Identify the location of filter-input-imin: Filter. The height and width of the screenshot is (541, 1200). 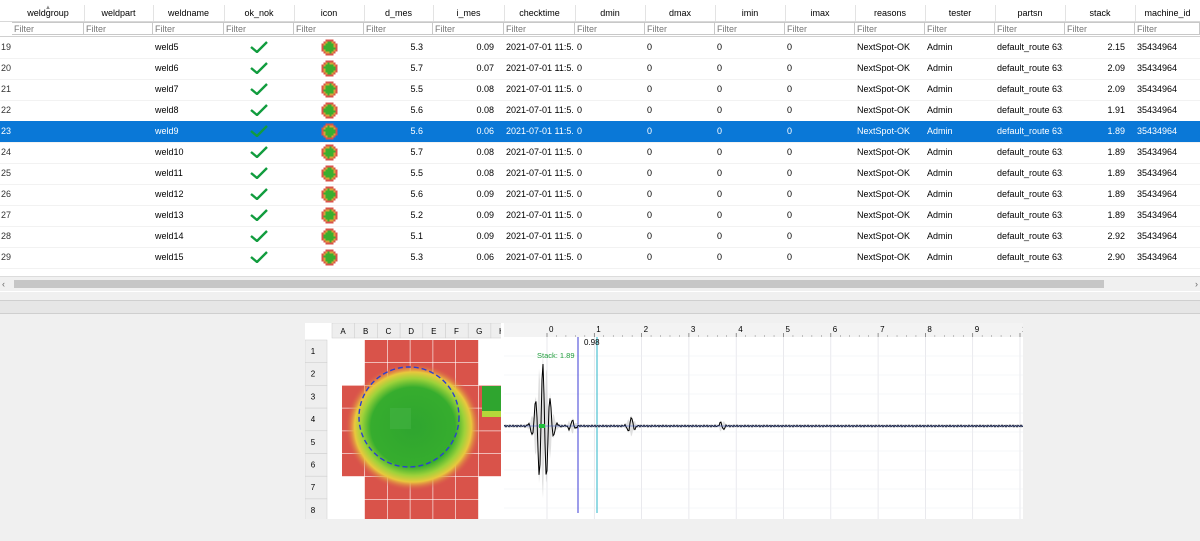
(750, 28).